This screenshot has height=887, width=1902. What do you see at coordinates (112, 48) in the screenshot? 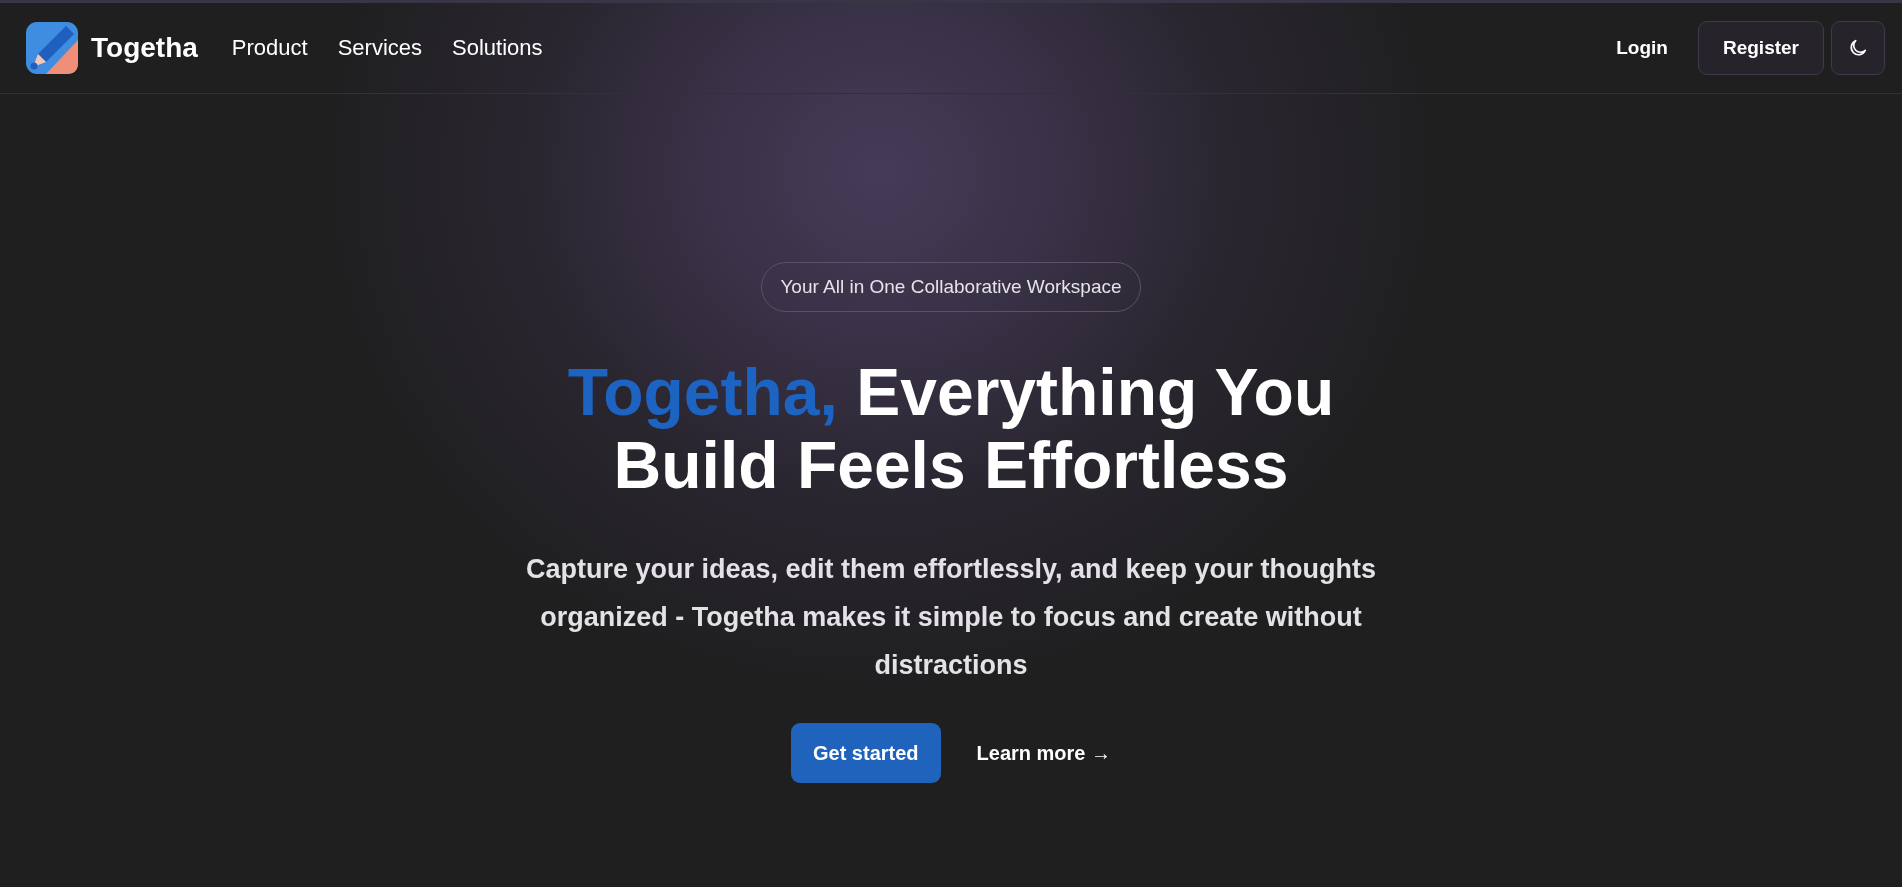
I see `brand-link: Togetha` at bounding box center [112, 48].